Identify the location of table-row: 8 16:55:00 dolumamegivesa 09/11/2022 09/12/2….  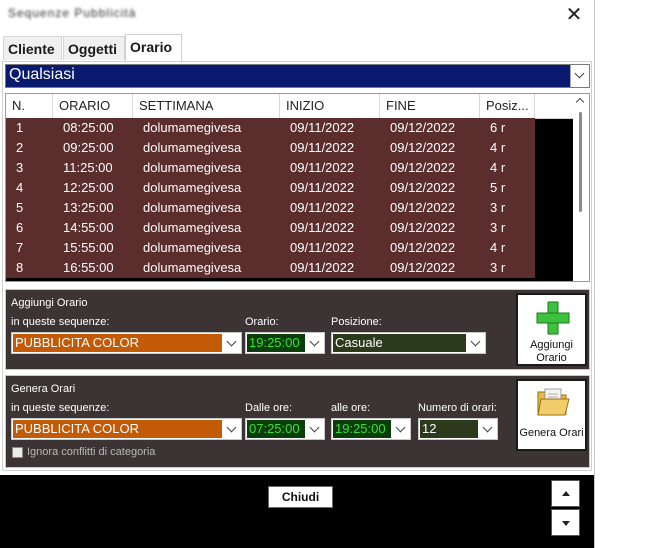
(270, 268).